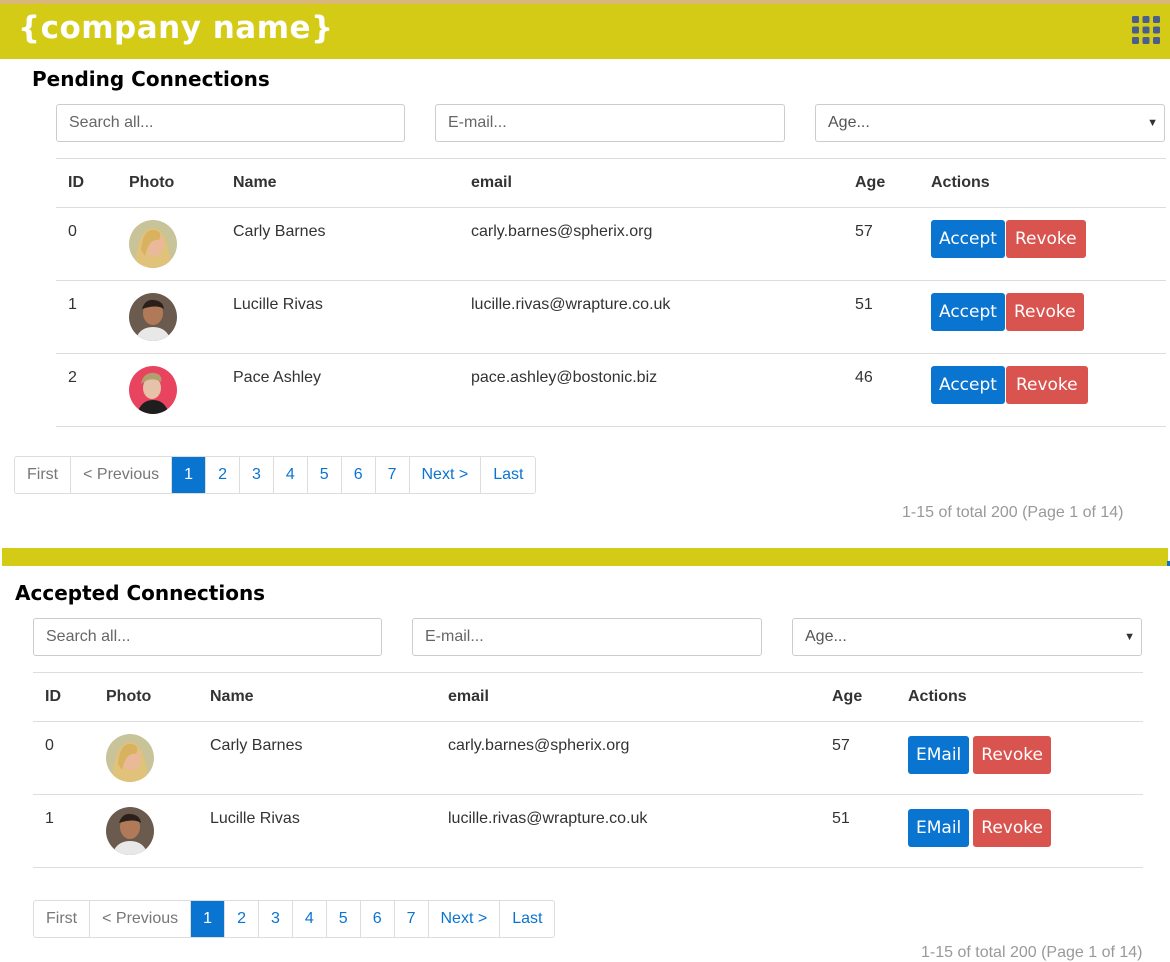 Image resolution: width=1170 pixels, height=962 pixels. I want to click on cell-id: 2, so click(86, 390).